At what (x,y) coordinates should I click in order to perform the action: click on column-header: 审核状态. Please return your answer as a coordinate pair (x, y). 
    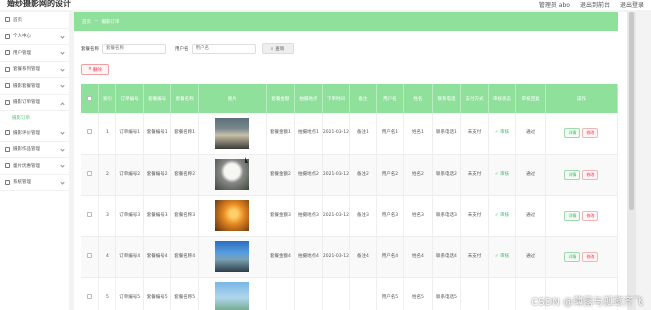
    Looking at the image, I should click on (502, 98).